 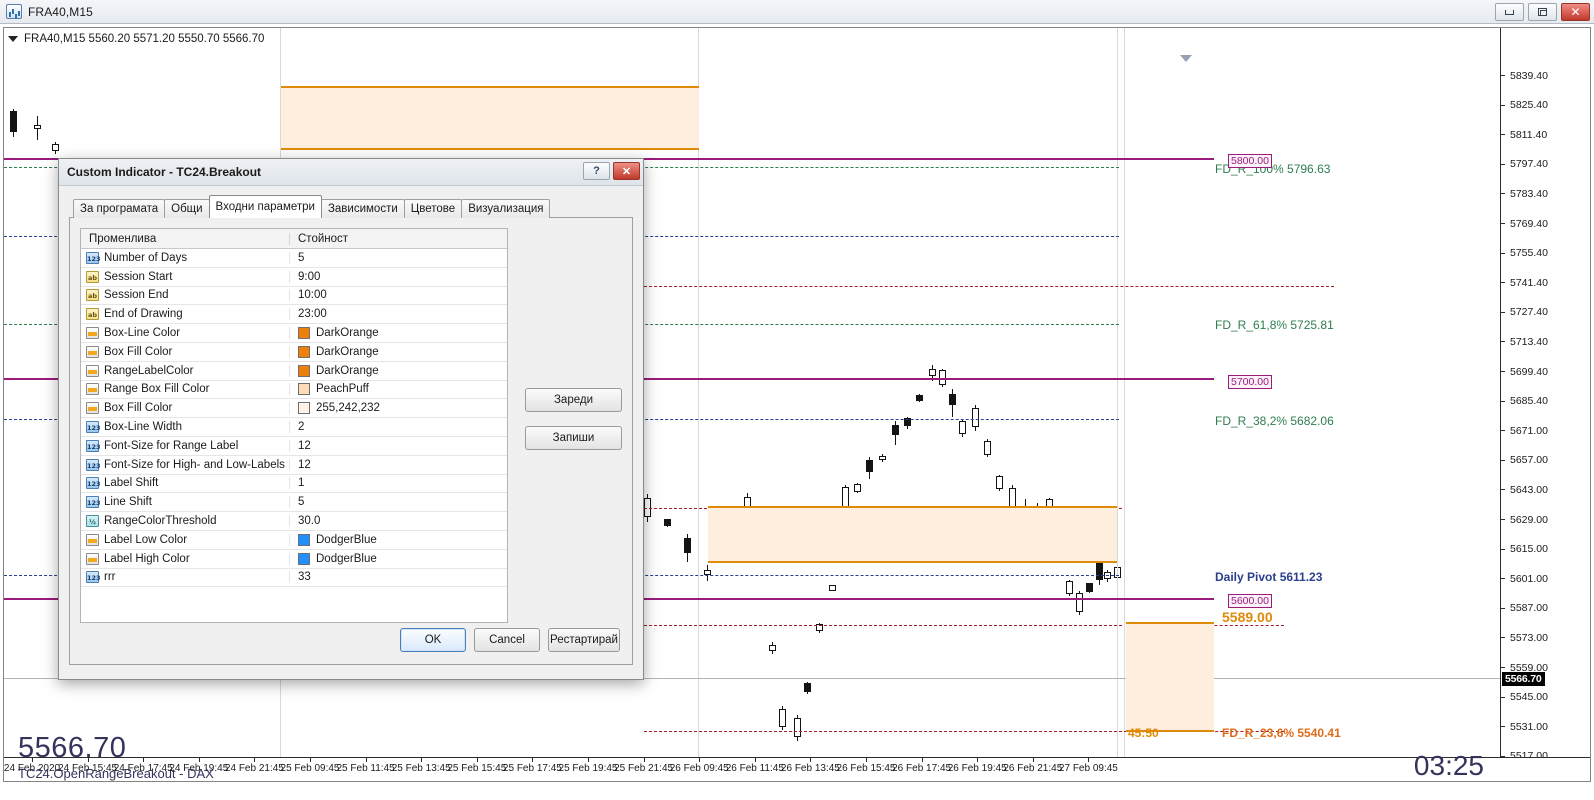 What do you see at coordinates (294, 521) in the screenshot?
I see `parameter-row: ½ RangeColorThreshold 30.0` at bounding box center [294, 521].